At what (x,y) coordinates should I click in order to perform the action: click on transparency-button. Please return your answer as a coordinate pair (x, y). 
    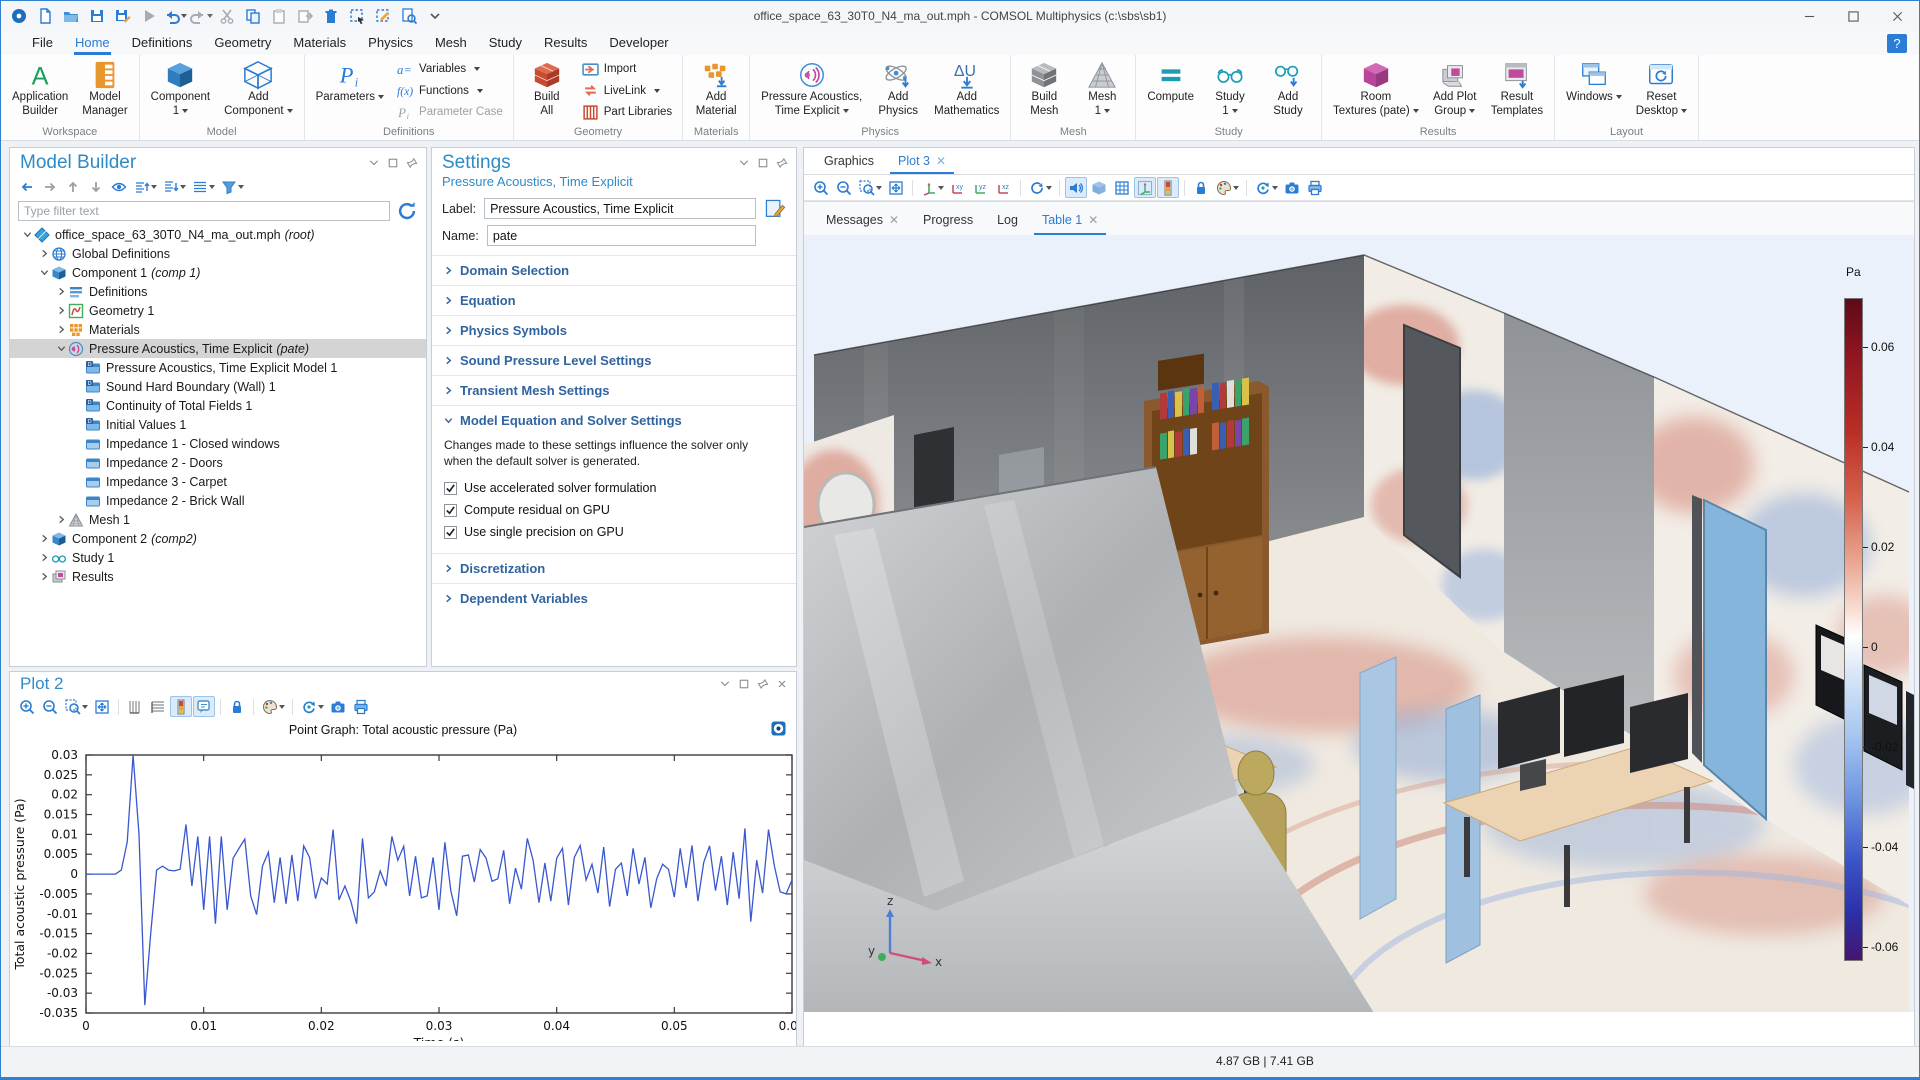
    Looking at the image, I should click on (1099, 187).